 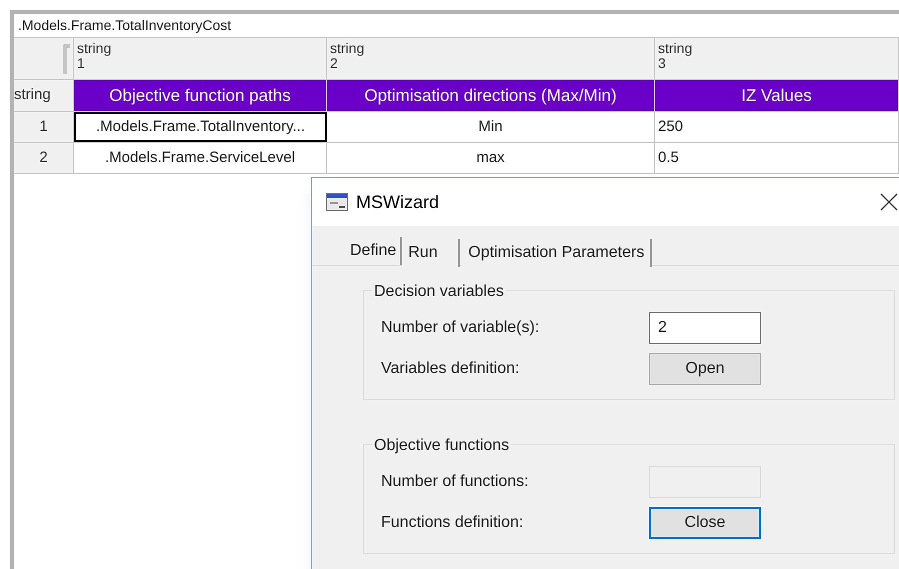 I want to click on table-cell: Min, so click(x=491, y=127).